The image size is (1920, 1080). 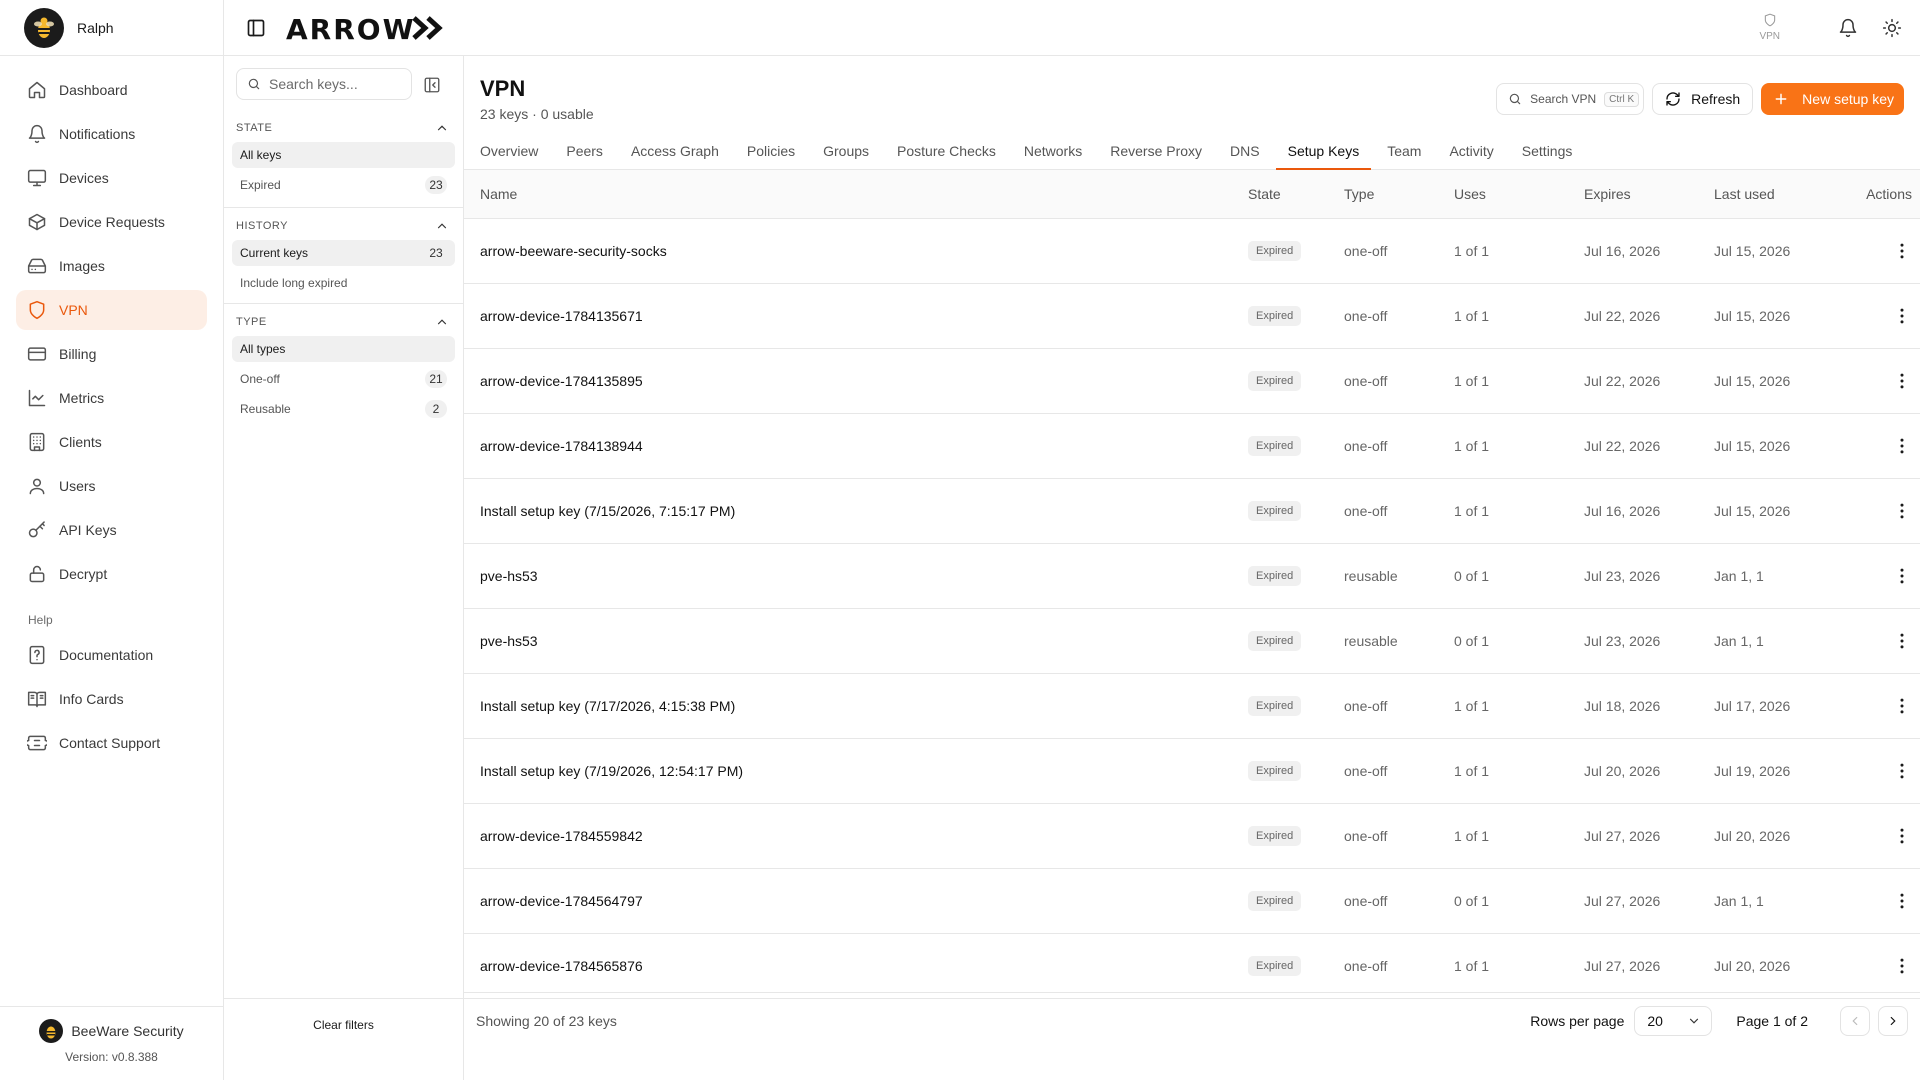 What do you see at coordinates (1404, 153) in the screenshot?
I see `tab-team: Team` at bounding box center [1404, 153].